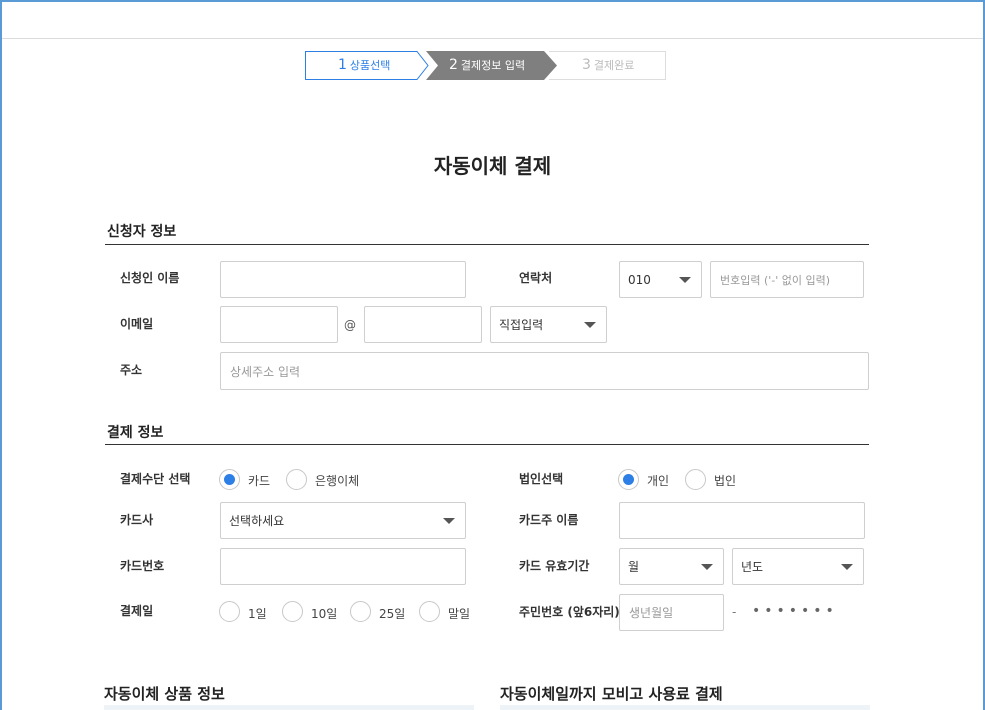 This screenshot has height=710, width=985. I want to click on product-info-title: 자동이체 상품 정보, so click(164, 694).